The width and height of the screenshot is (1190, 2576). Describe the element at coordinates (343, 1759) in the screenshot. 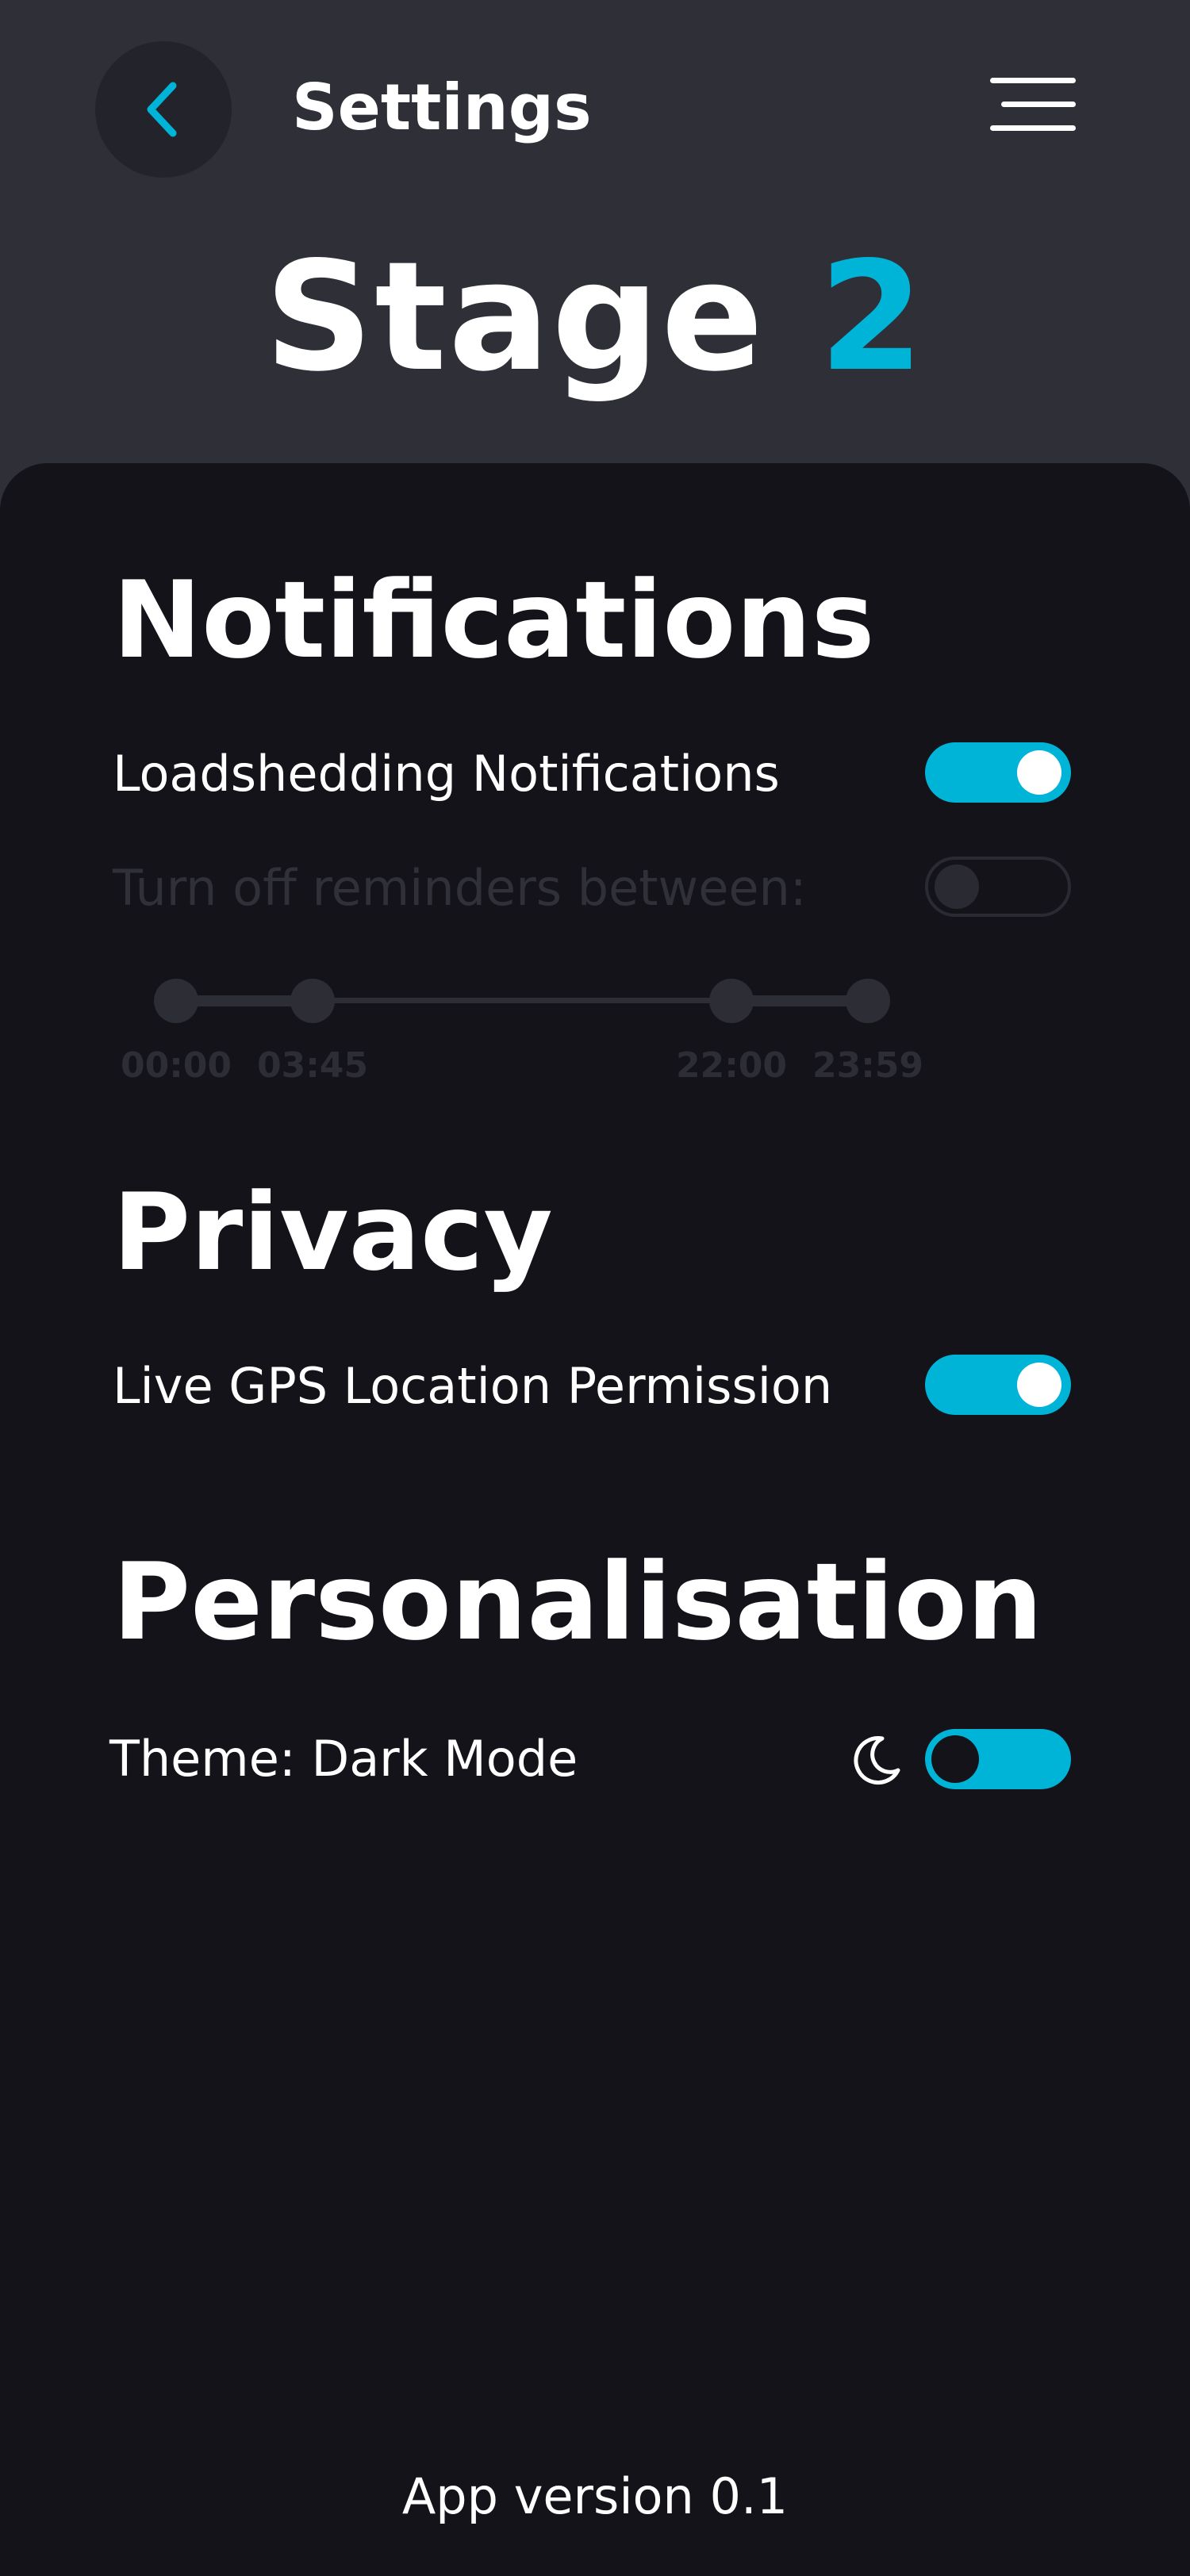

I see `theme-label: Theme: Dark Mode` at that location.